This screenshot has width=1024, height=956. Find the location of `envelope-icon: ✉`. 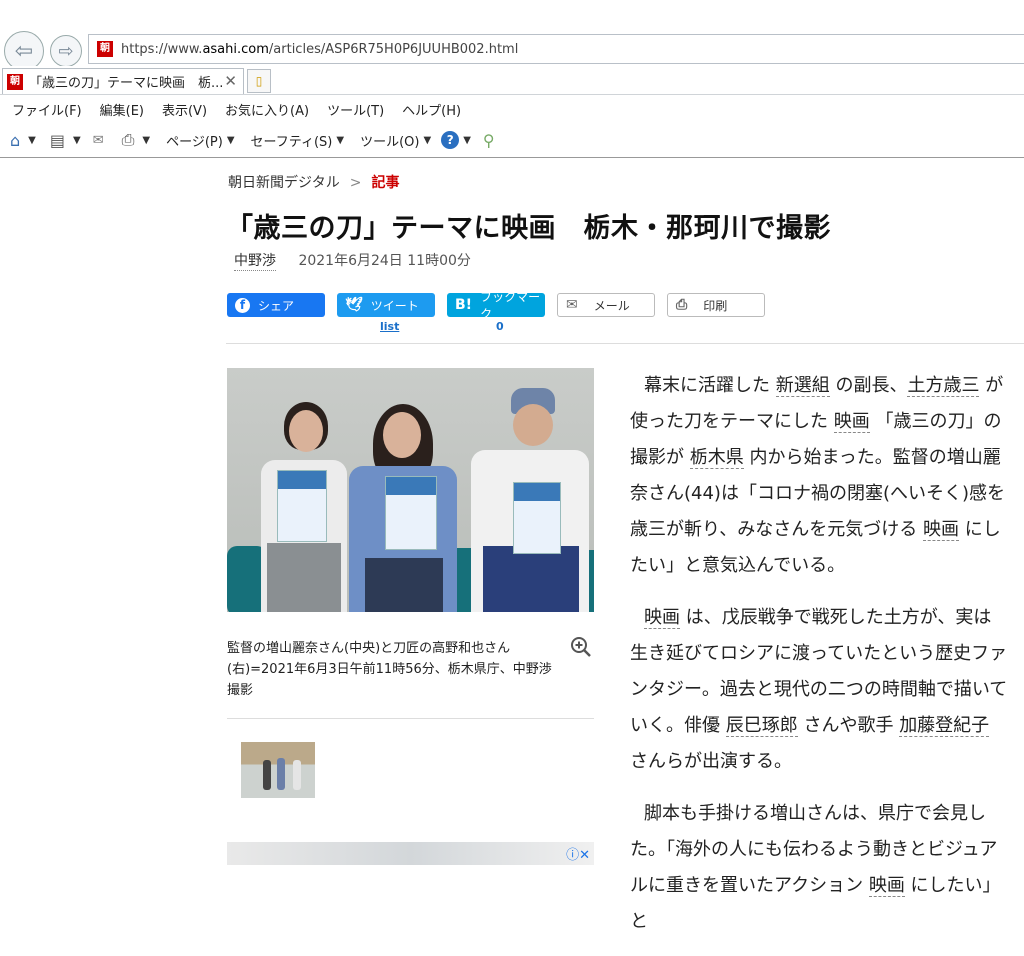

envelope-icon: ✉ is located at coordinates (98, 140).